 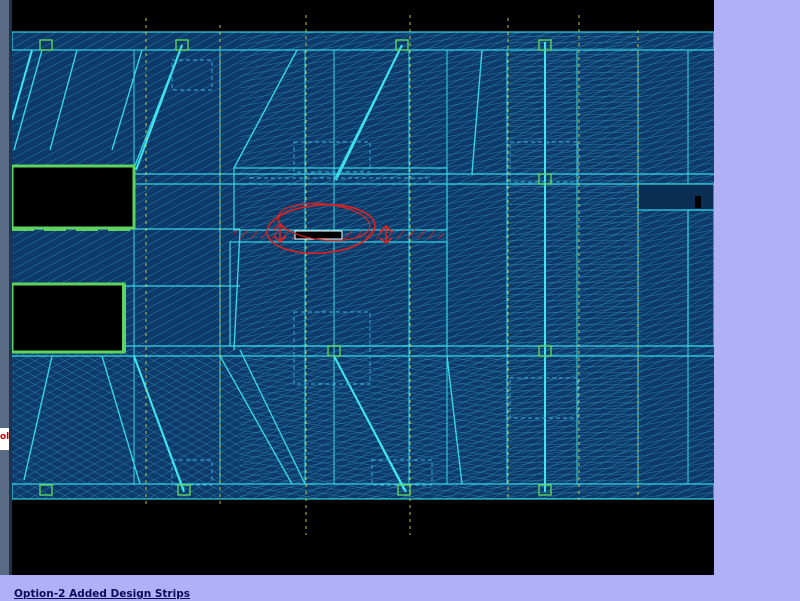 I want to click on opening-small, so click(x=698, y=202).